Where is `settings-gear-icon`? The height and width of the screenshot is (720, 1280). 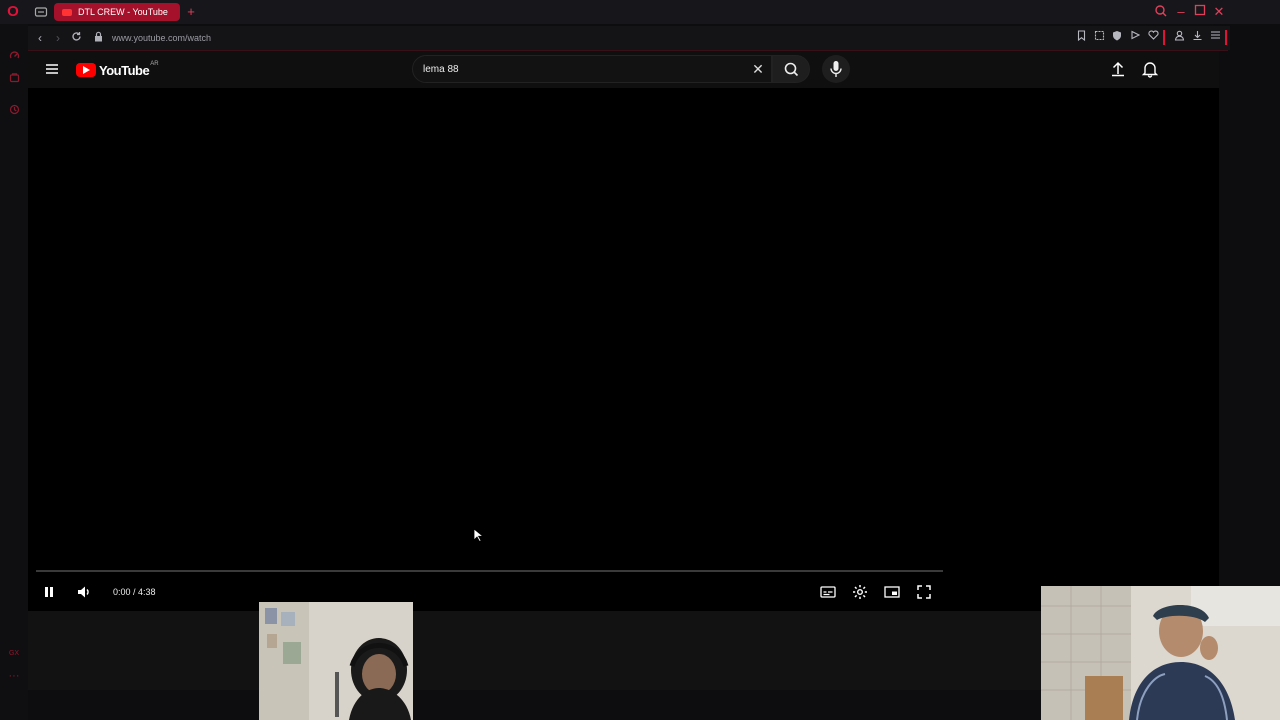
settings-gear-icon is located at coordinates (860, 592).